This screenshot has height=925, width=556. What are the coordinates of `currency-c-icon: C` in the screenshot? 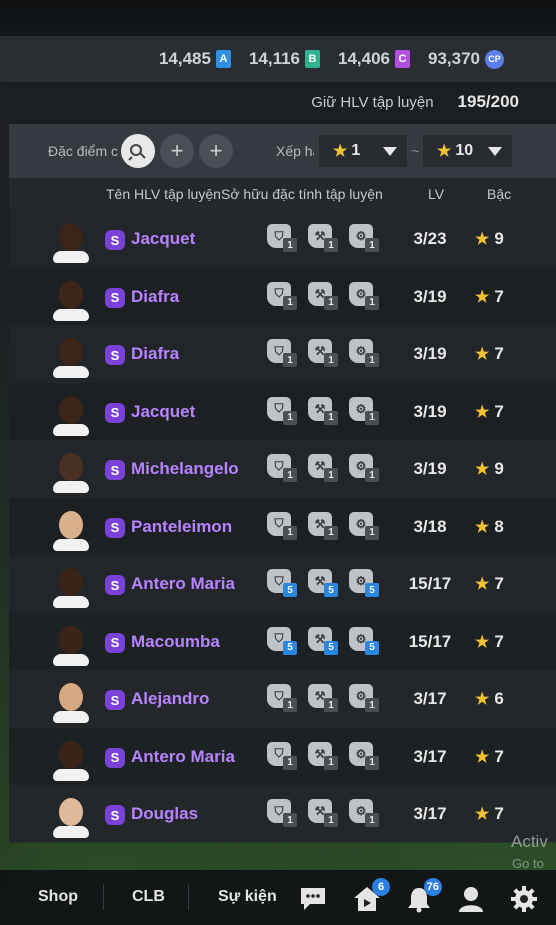 It's located at (402, 59).